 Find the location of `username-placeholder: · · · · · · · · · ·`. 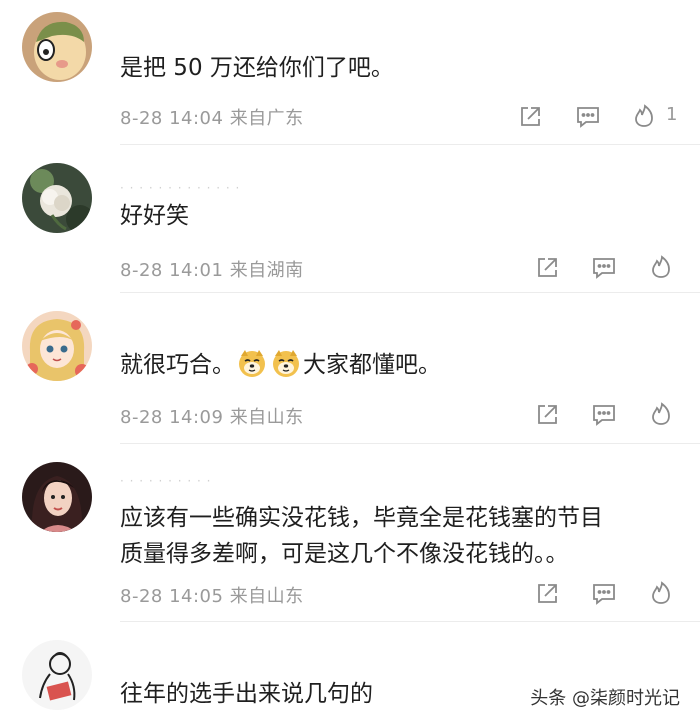

username-placeholder: · · · · · · · · · · is located at coordinates (166, 481).